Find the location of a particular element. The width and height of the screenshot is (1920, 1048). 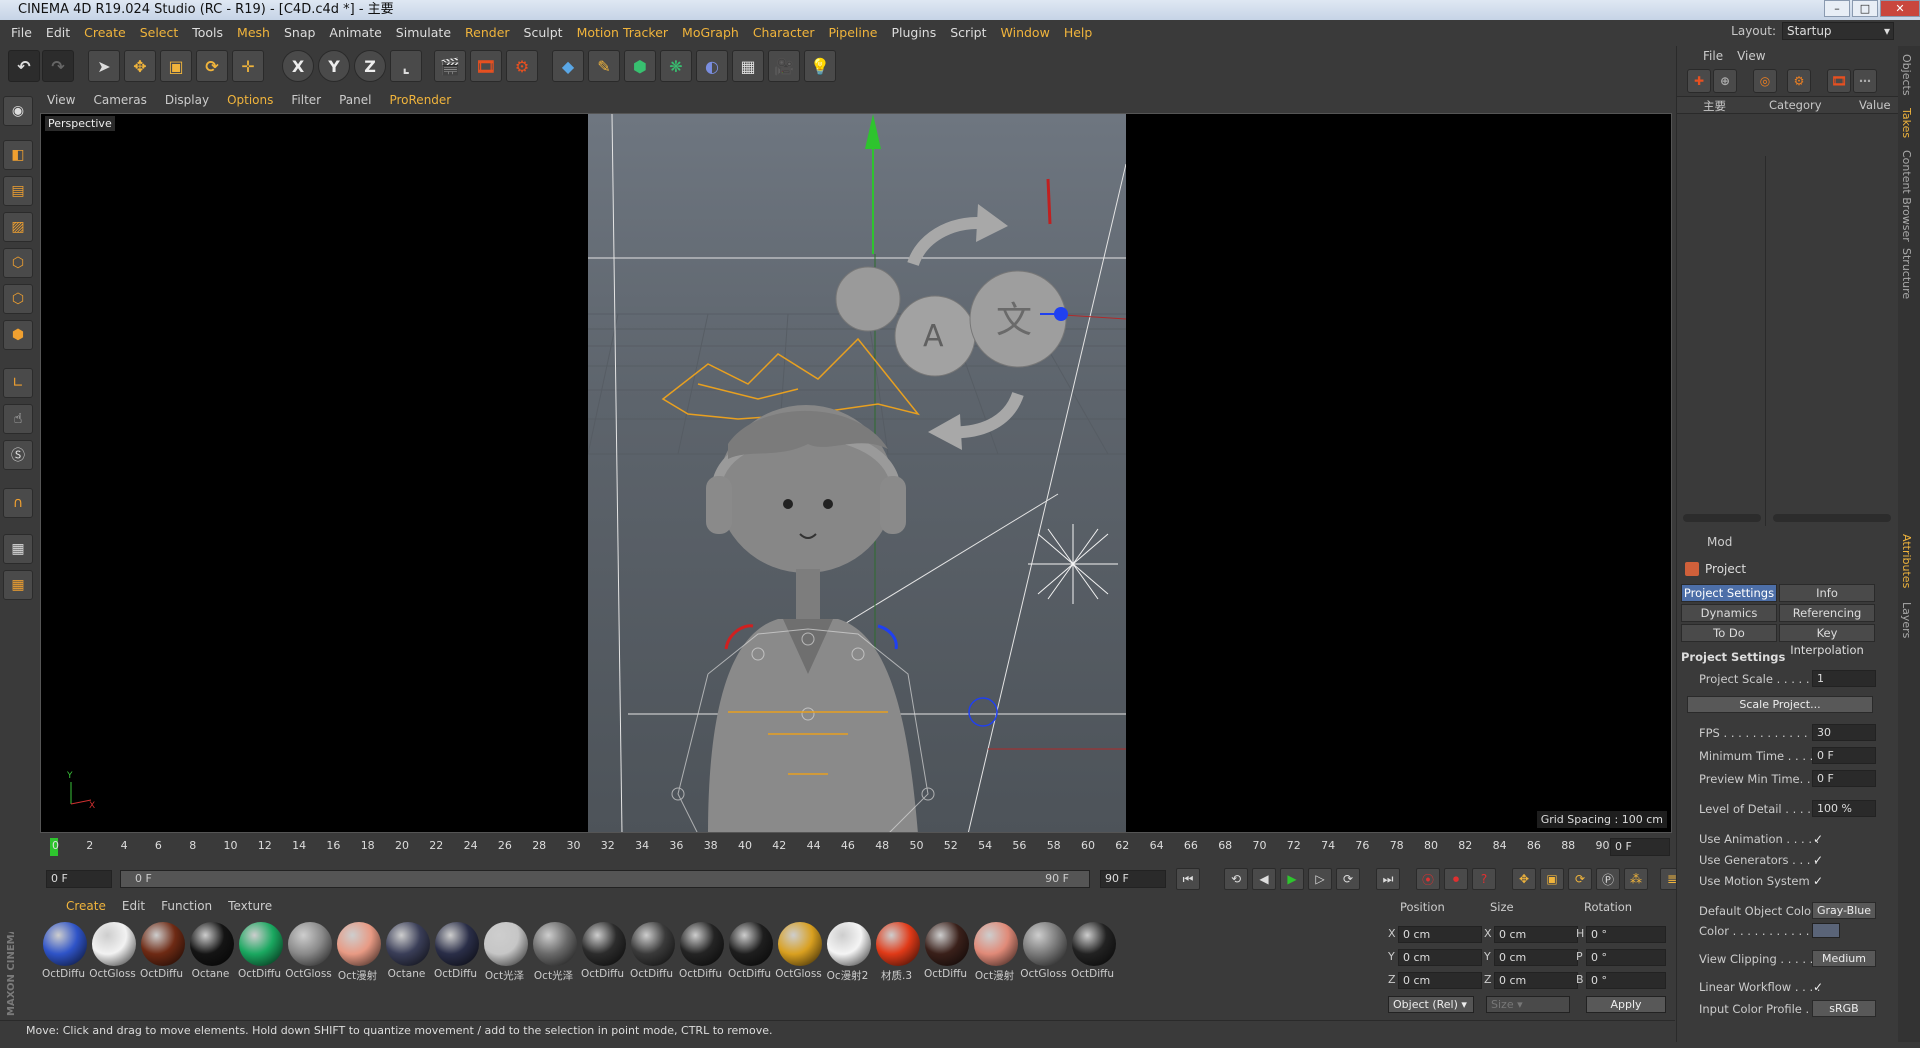

menu-mesh: Mesh is located at coordinates (253, 32).